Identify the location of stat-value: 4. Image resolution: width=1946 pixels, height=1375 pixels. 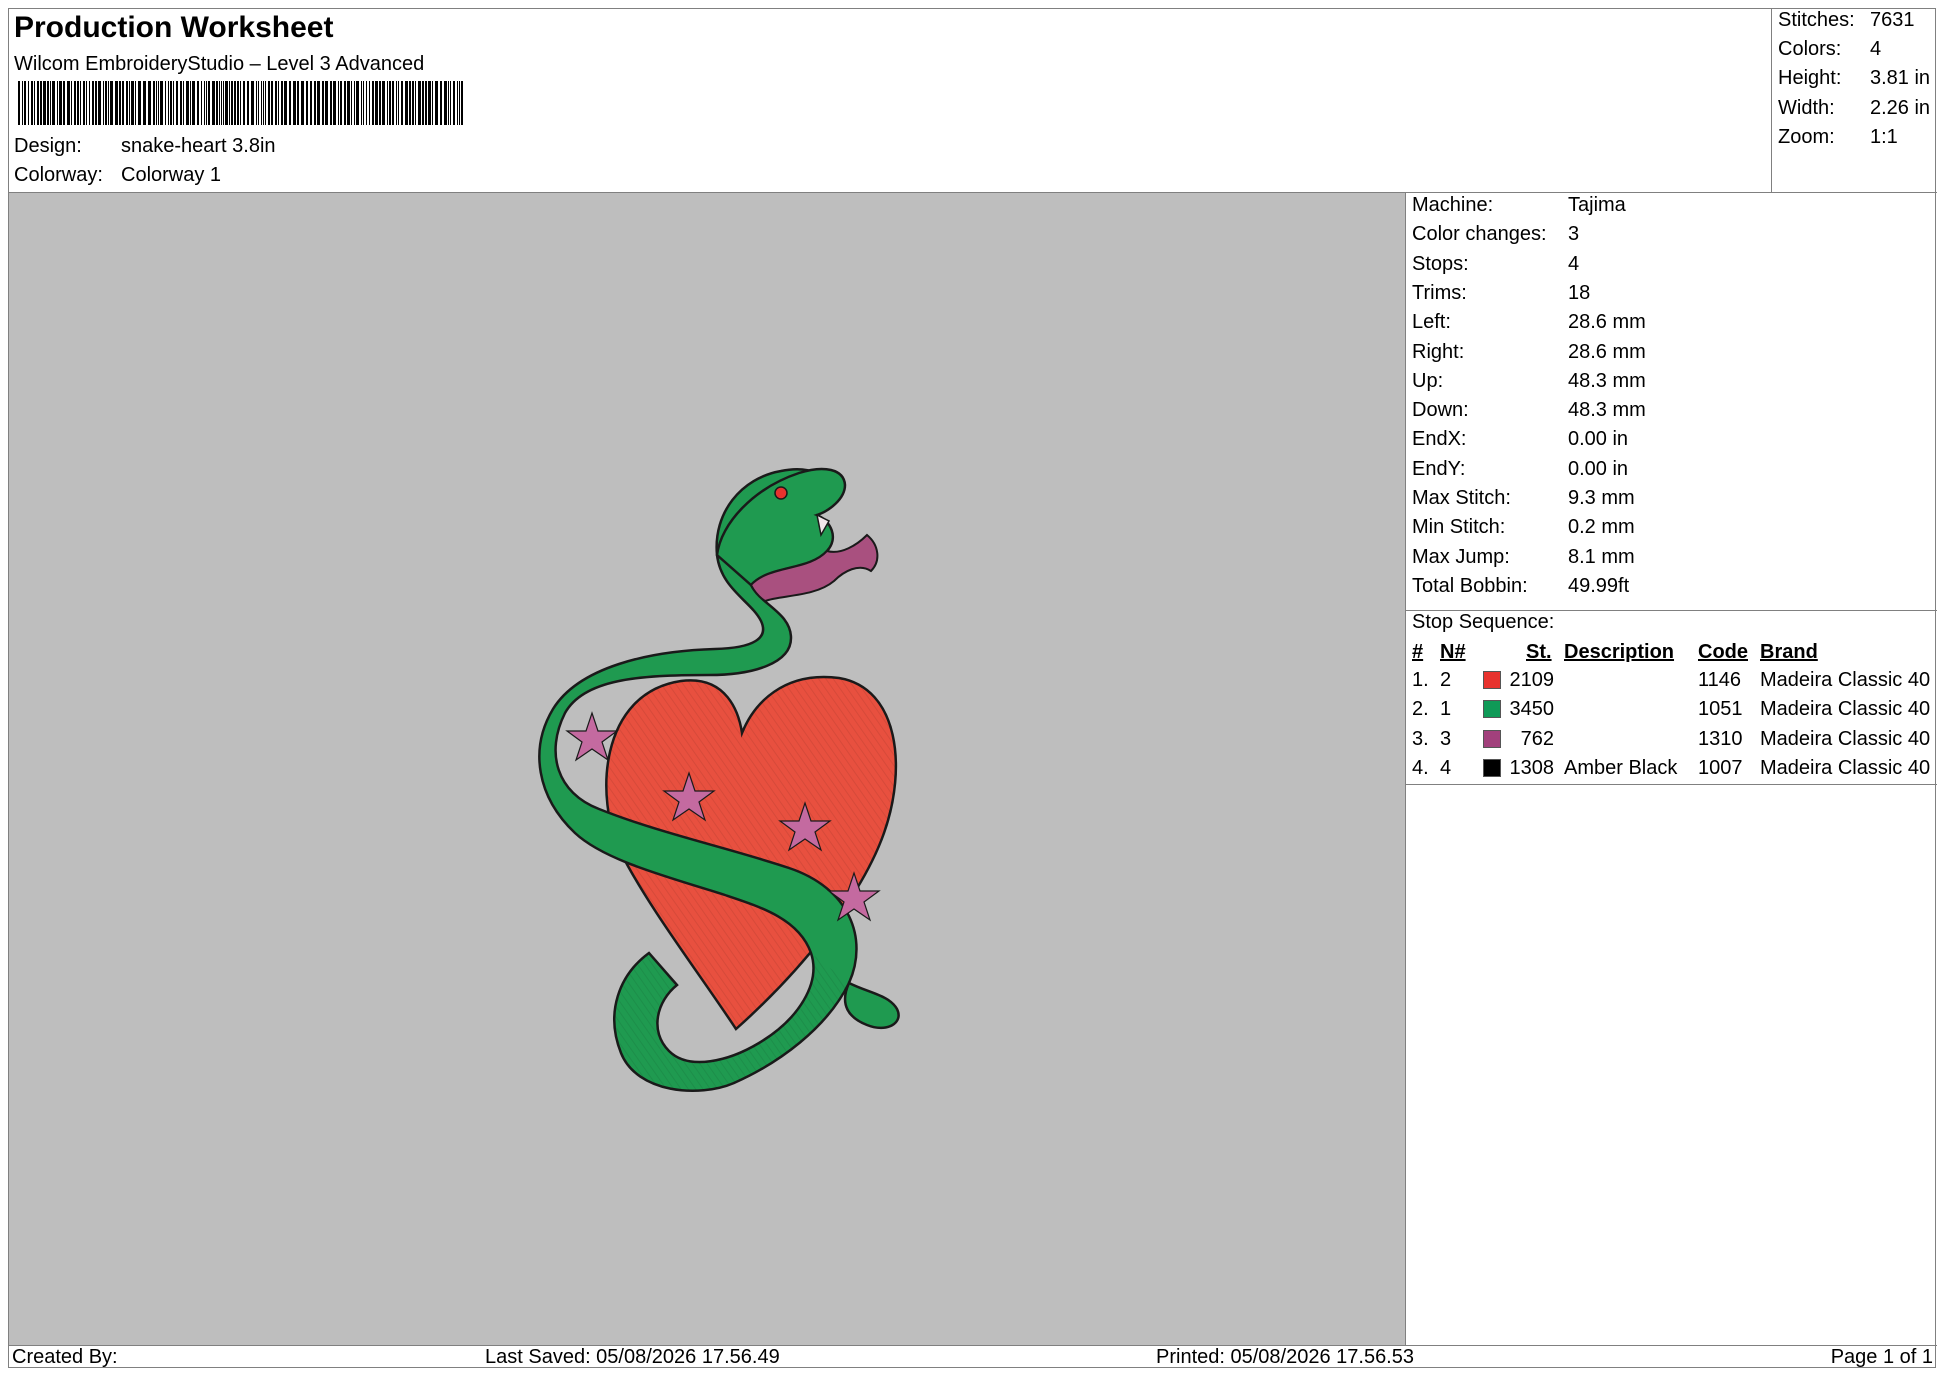
(1876, 49).